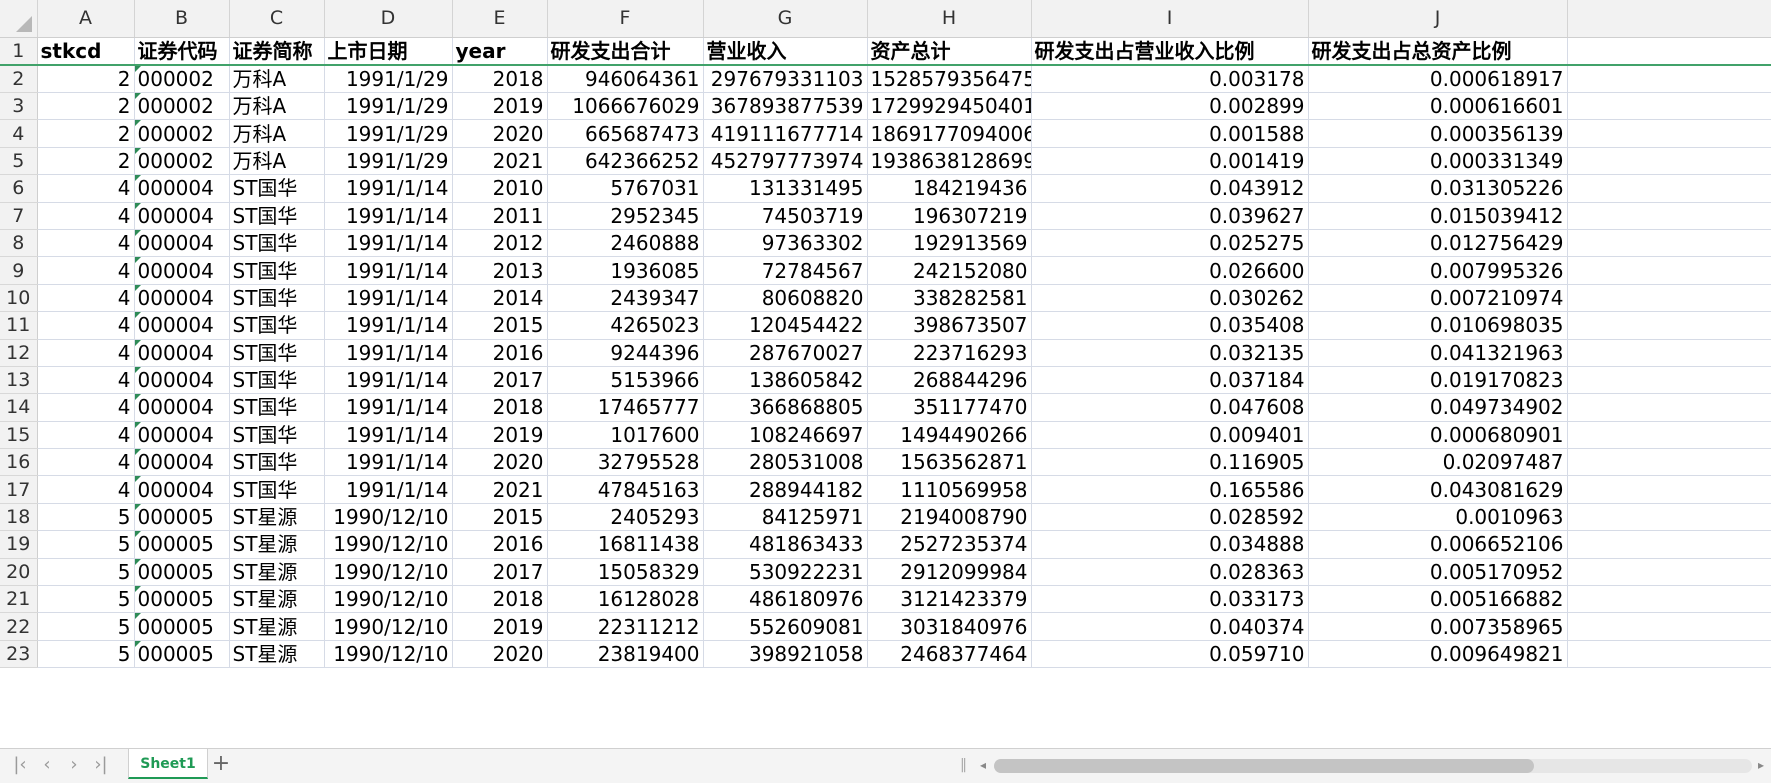 Image resolution: width=1771 pixels, height=783 pixels. What do you see at coordinates (625, 435) in the screenshot?
I see `cell-rd: 1017600` at bounding box center [625, 435].